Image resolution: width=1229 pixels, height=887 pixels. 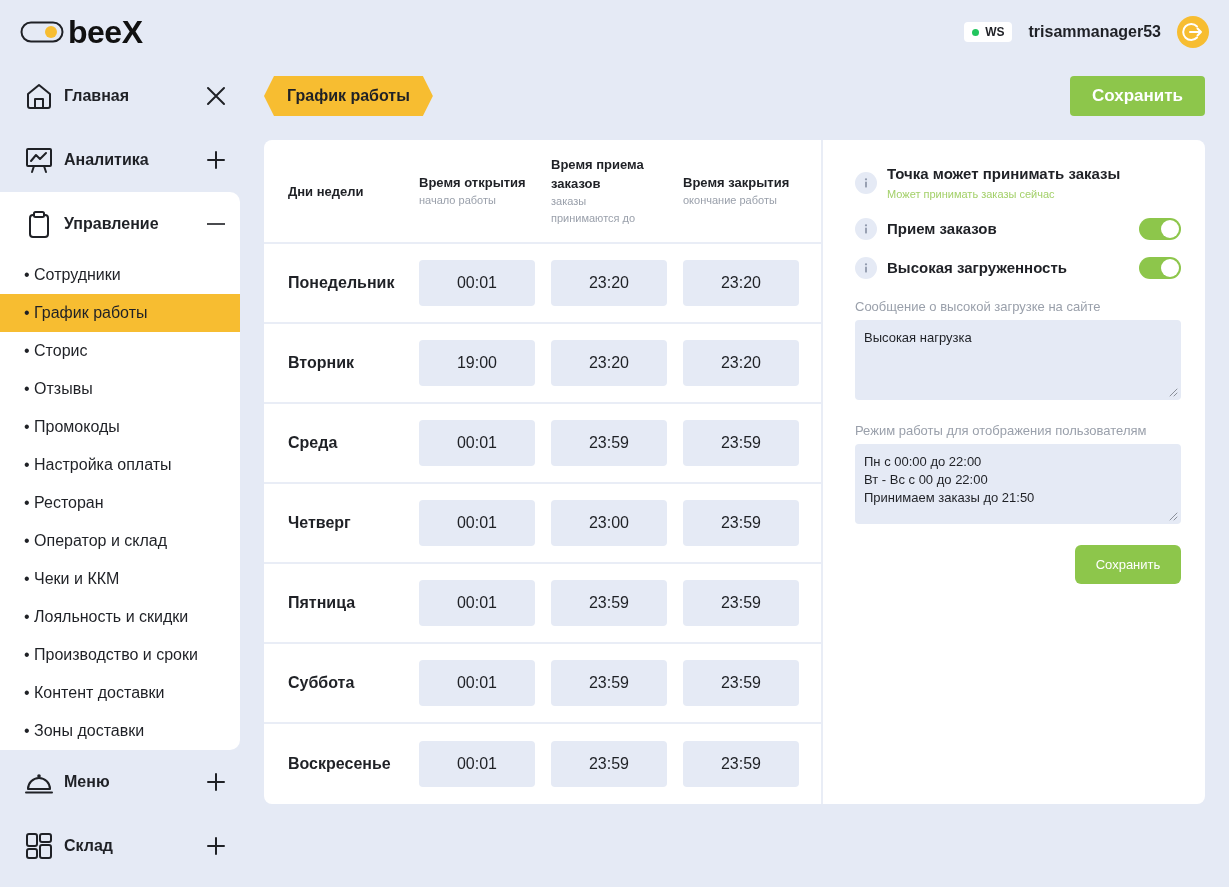 I want to click on logout-icon, so click(x=1193, y=32).